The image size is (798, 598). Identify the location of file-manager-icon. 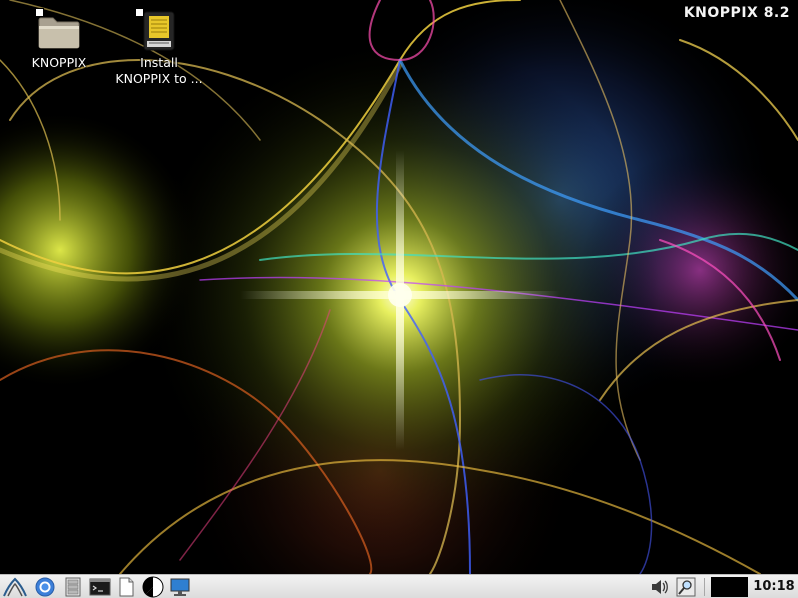
(73, 587).